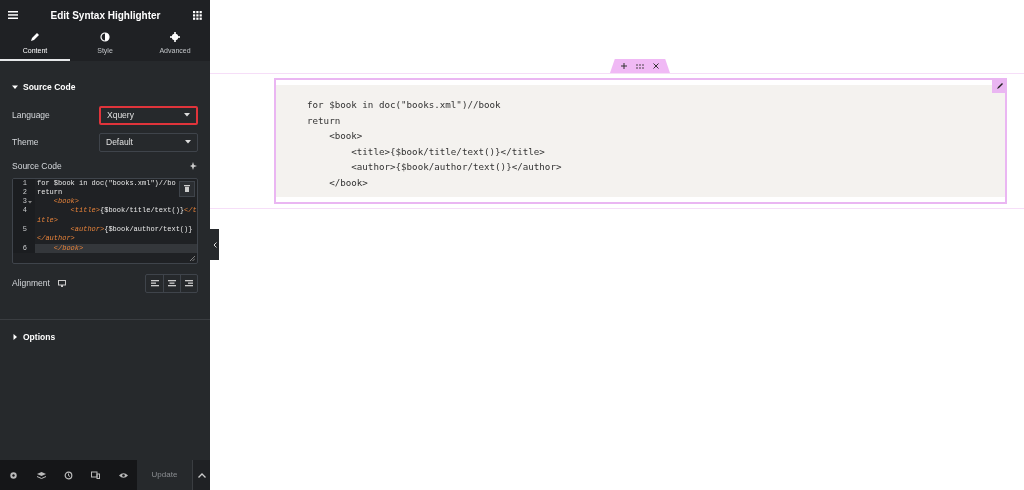 The image size is (1024, 490). I want to click on settings-icon, so click(14, 475).